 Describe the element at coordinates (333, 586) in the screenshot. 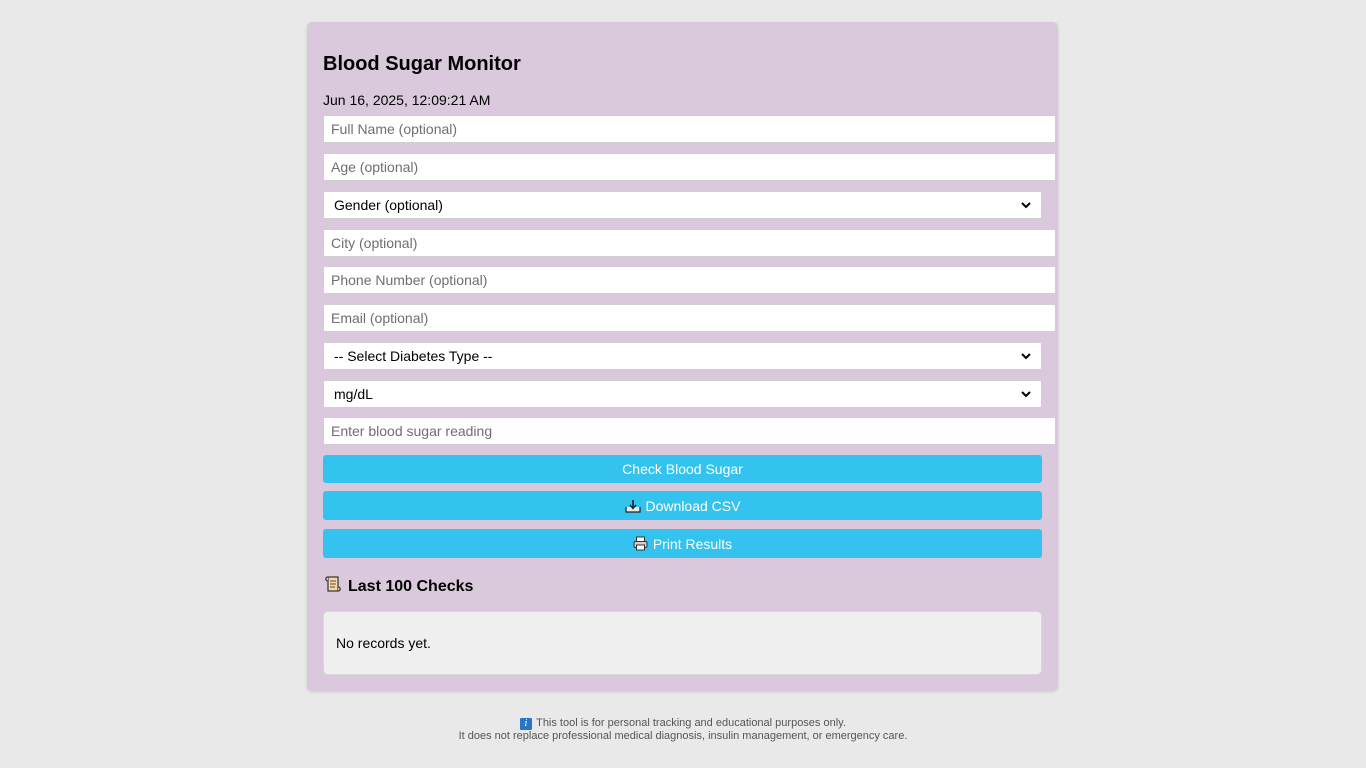

I see `scroll-icon` at that location.